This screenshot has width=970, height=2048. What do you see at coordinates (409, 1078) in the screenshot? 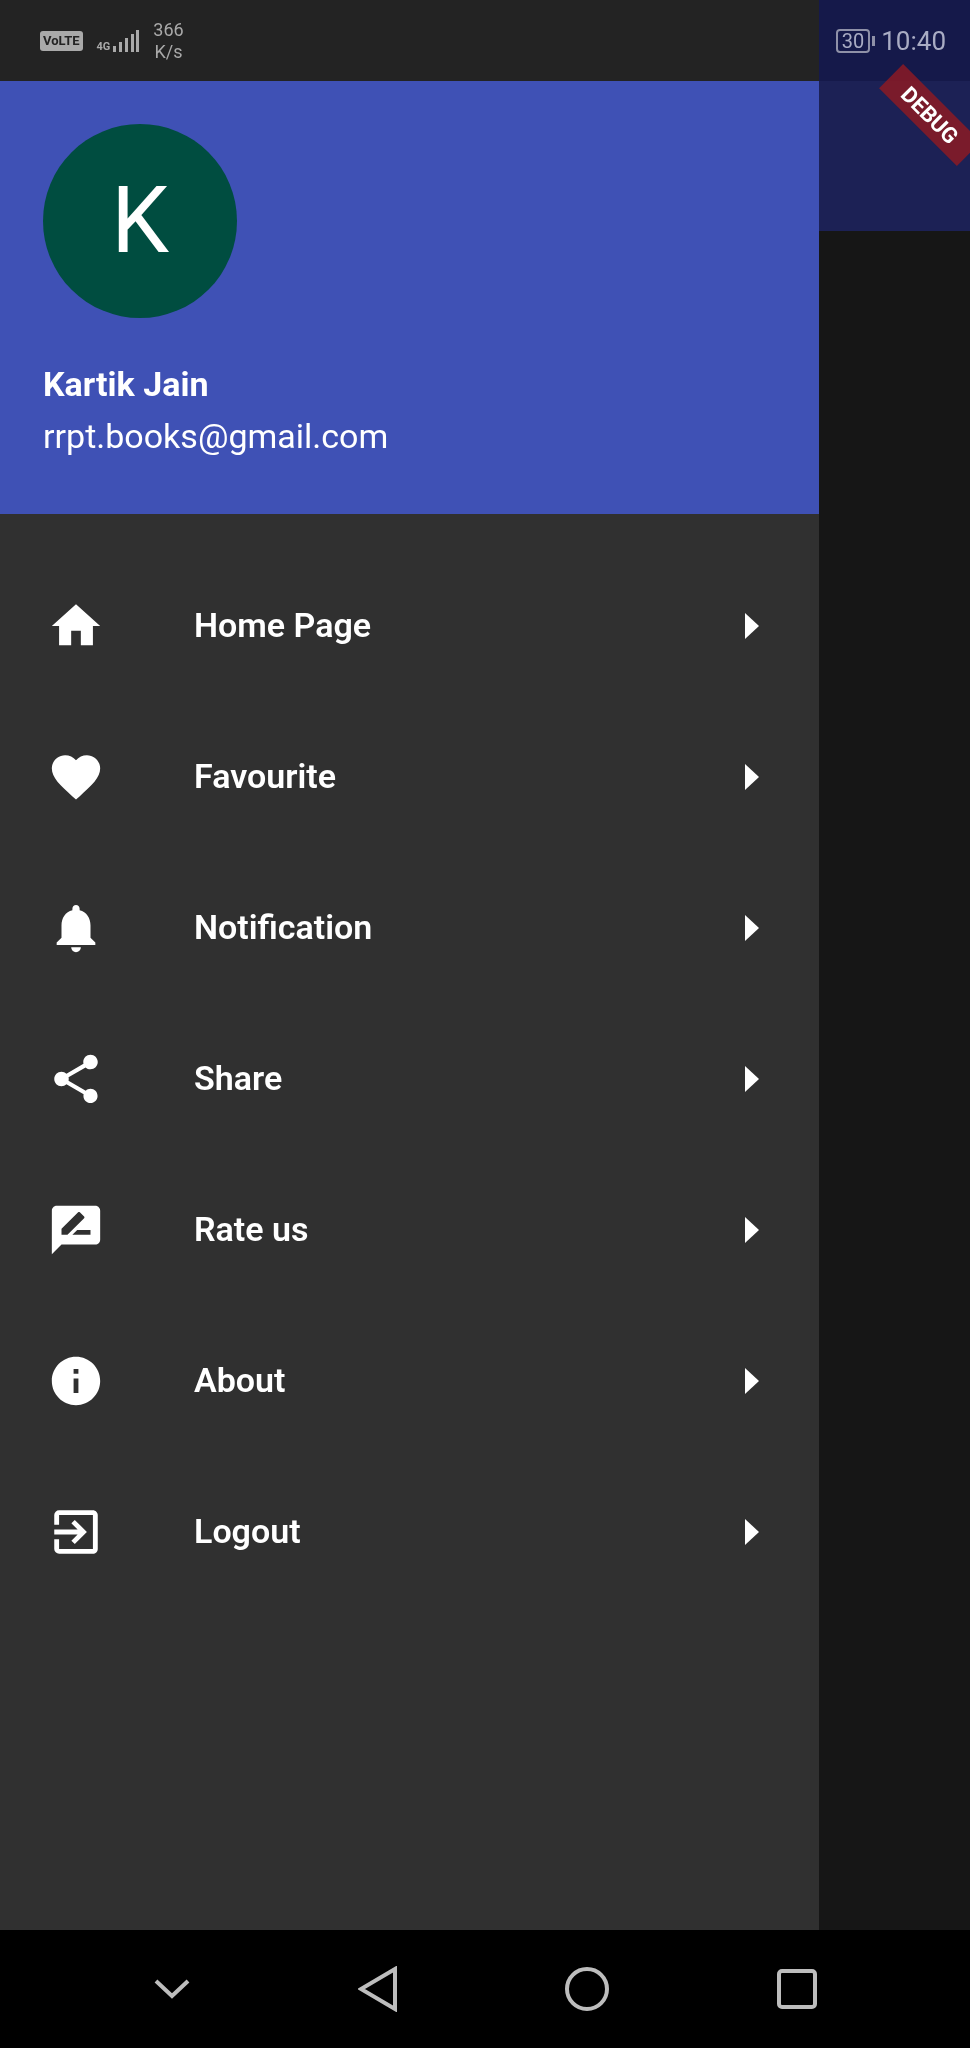
I see `drawer-item: Share` at bounding box center [409, 1078].